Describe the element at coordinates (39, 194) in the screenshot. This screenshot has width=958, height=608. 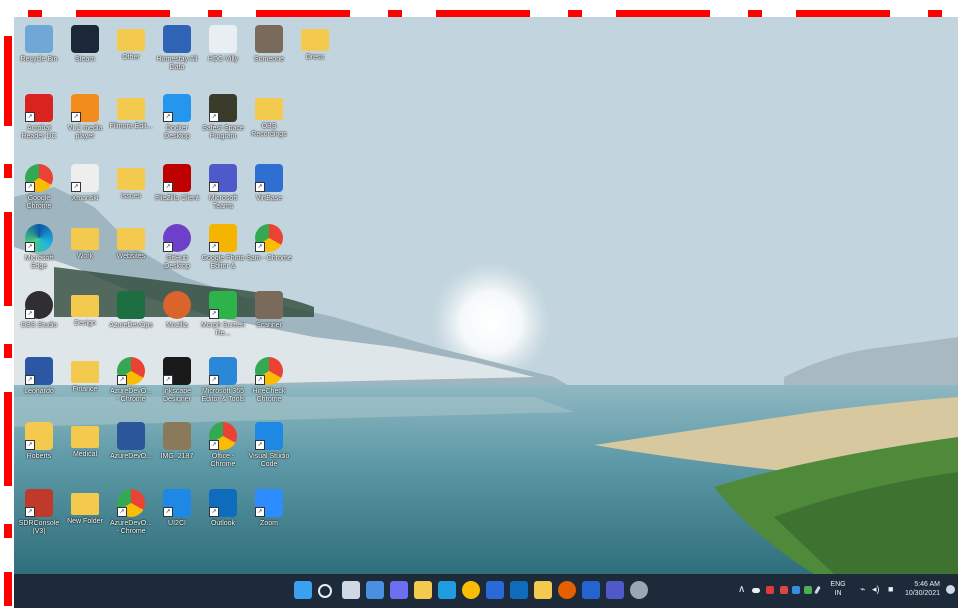
I see `desktop-icon: ↗ Google Chrome` at that location.